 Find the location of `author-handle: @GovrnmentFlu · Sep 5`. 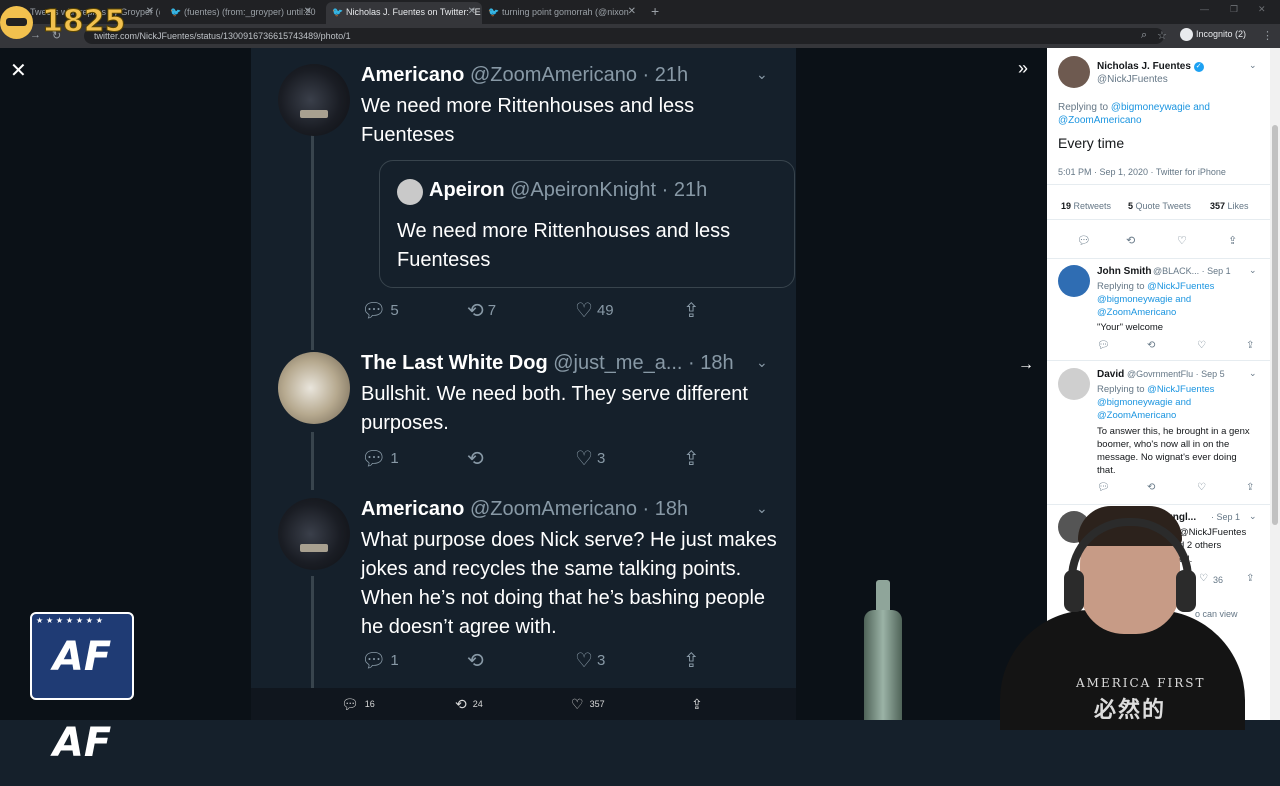

author-handle: @GovrnmentFlu · Sep 5 is located at coordinates (1176, 374).